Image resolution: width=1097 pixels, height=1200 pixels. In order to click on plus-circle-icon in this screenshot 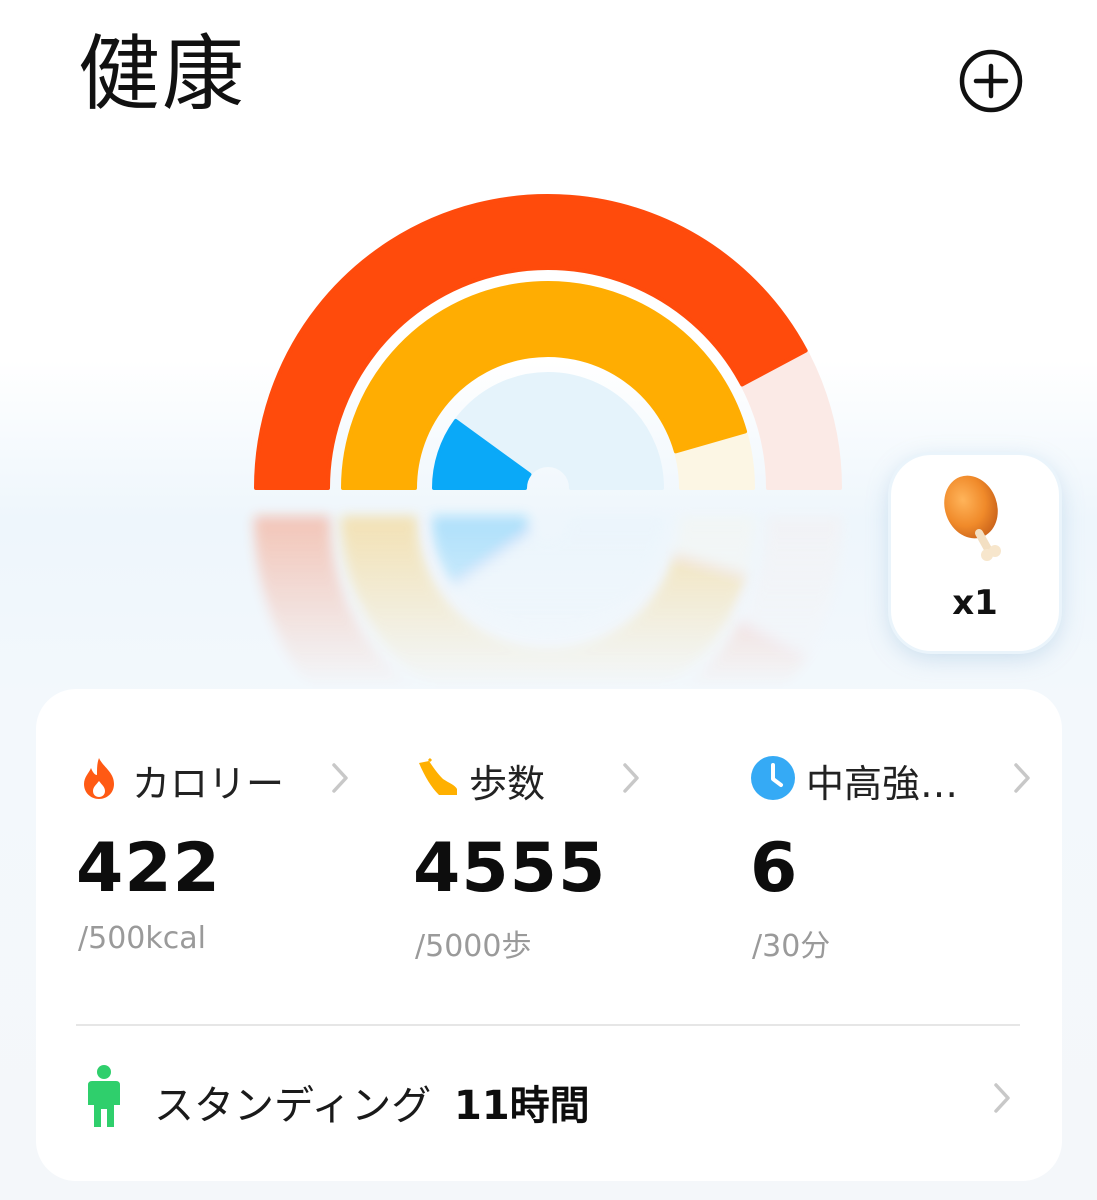, I will do `click(991, 81)`.